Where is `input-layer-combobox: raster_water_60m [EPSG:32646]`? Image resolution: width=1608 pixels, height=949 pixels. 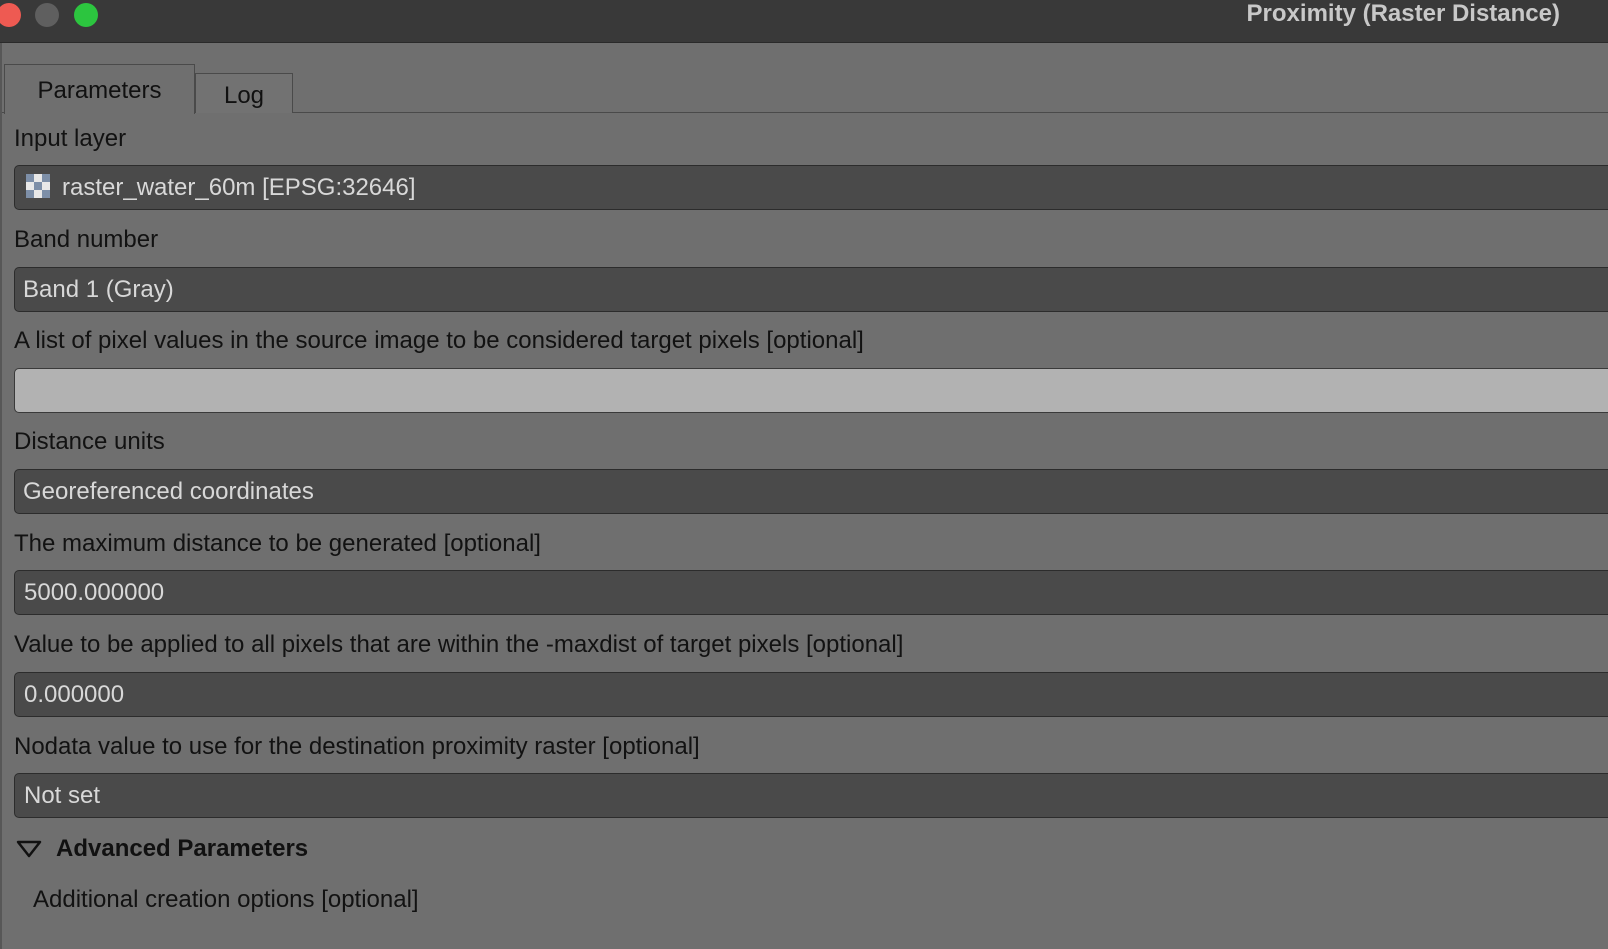
input-layer-combobox: raster_water_60m [EPSG:32646] is located at coordinates (811, 187).